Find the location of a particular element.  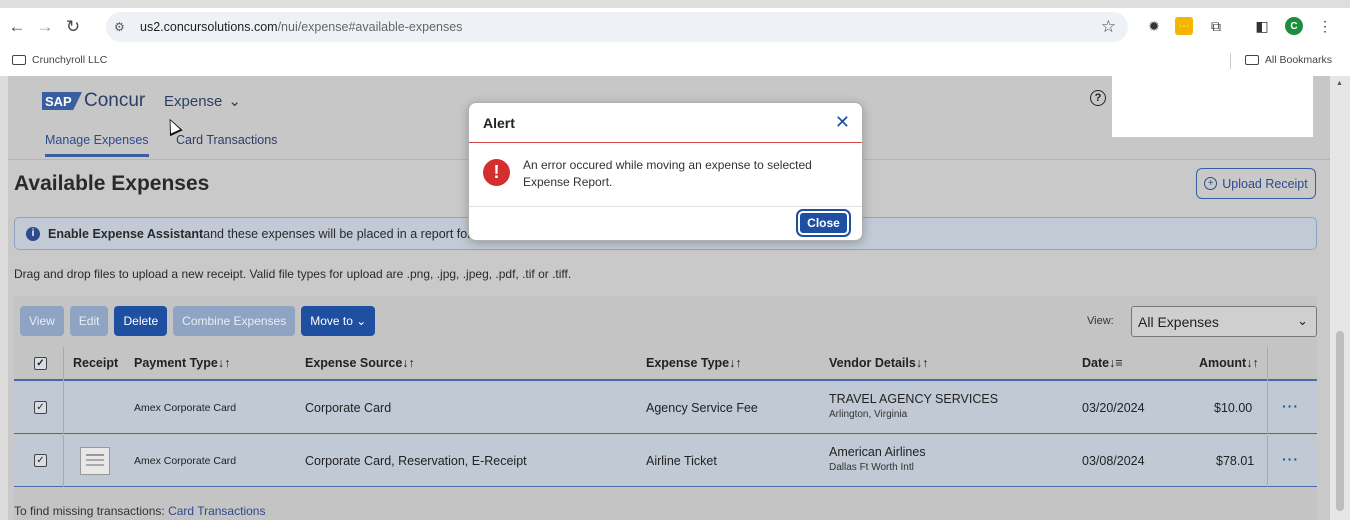

dialog-header: Alert ✕ is located at coordinates (665, 123).